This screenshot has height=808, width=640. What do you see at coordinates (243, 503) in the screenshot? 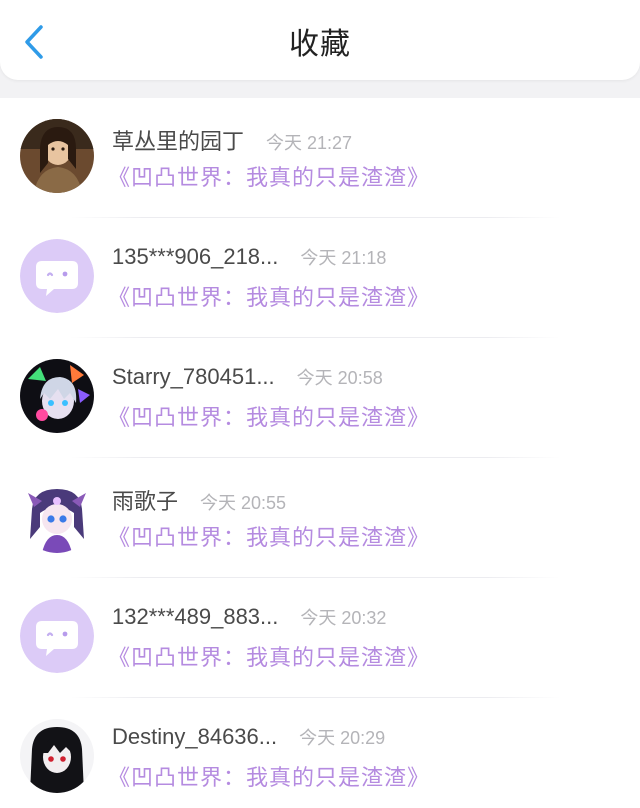
I see `timestamp: 今天 20:55` at bounding box center [243, 503].